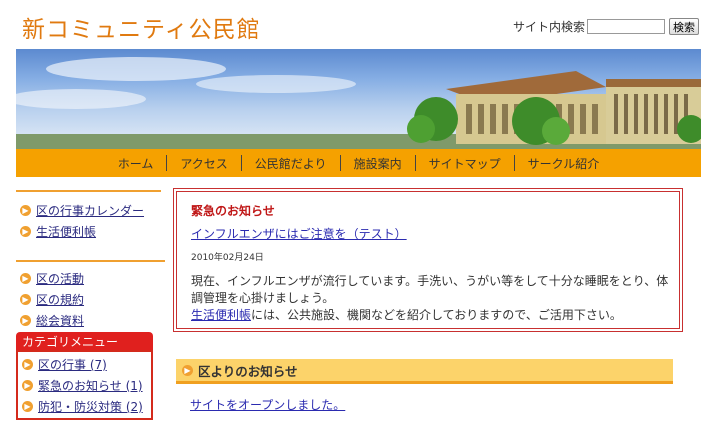  I want to click on search-label: サイト内検索, so click(549, 27).